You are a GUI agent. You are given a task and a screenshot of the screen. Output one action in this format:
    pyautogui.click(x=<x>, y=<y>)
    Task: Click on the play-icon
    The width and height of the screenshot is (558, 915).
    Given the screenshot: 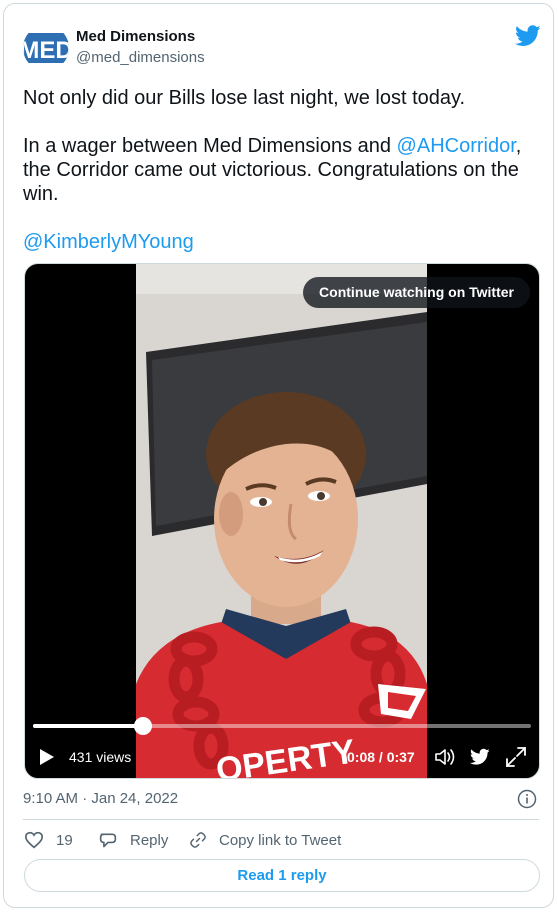 What is the action you would take?
    pyautogui.click(x=47, y=757)
    